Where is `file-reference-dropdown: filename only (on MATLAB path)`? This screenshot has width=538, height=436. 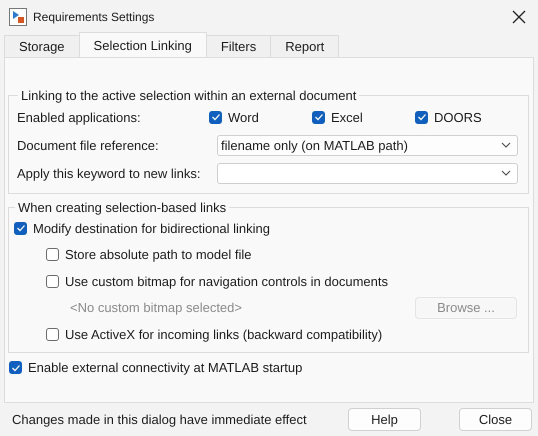 file-reference-dropdown: filename only (on MATLAB path) is located at coordinates (367, 145).